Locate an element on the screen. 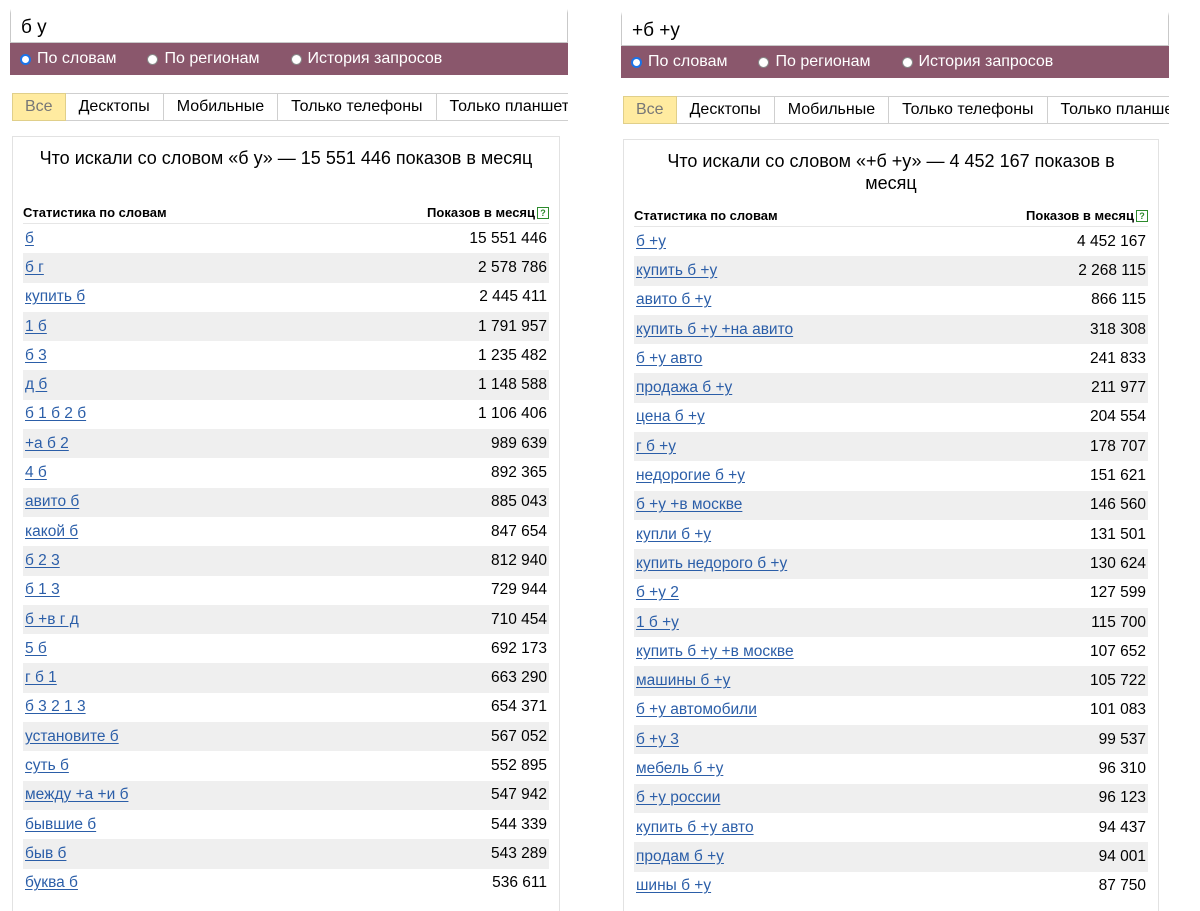 The height and width of the screenshot is (911, 1200). keyword-link: д б is located at coordinates (36, 385).